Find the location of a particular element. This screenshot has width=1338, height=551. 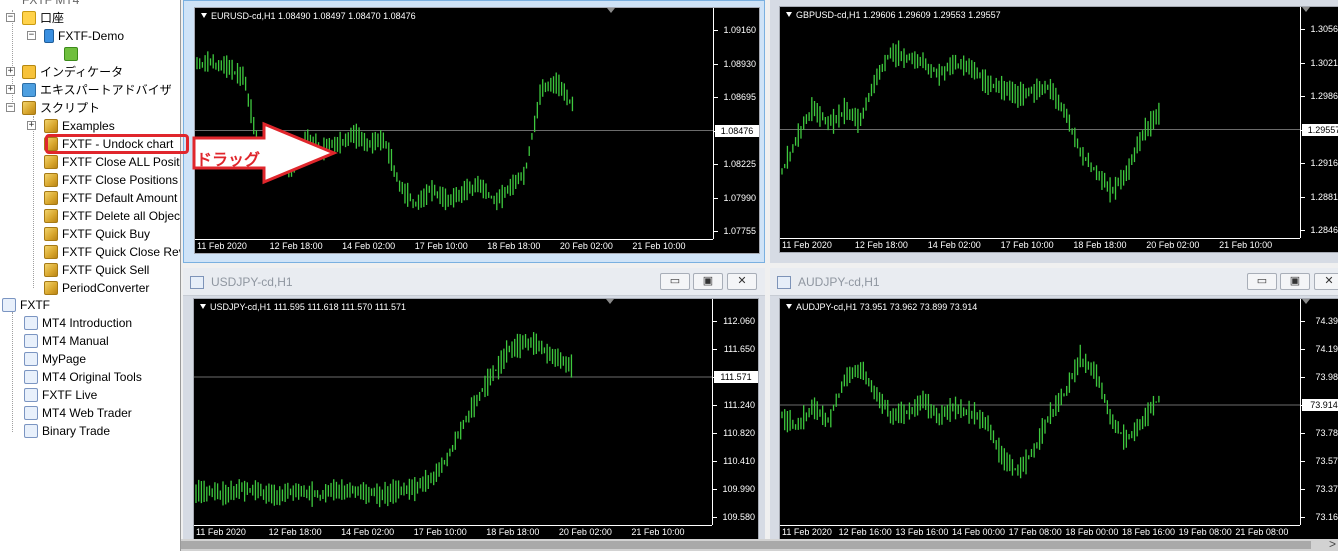

time-label: 21 Feb 10:00 is located at coordinates (659, 246).